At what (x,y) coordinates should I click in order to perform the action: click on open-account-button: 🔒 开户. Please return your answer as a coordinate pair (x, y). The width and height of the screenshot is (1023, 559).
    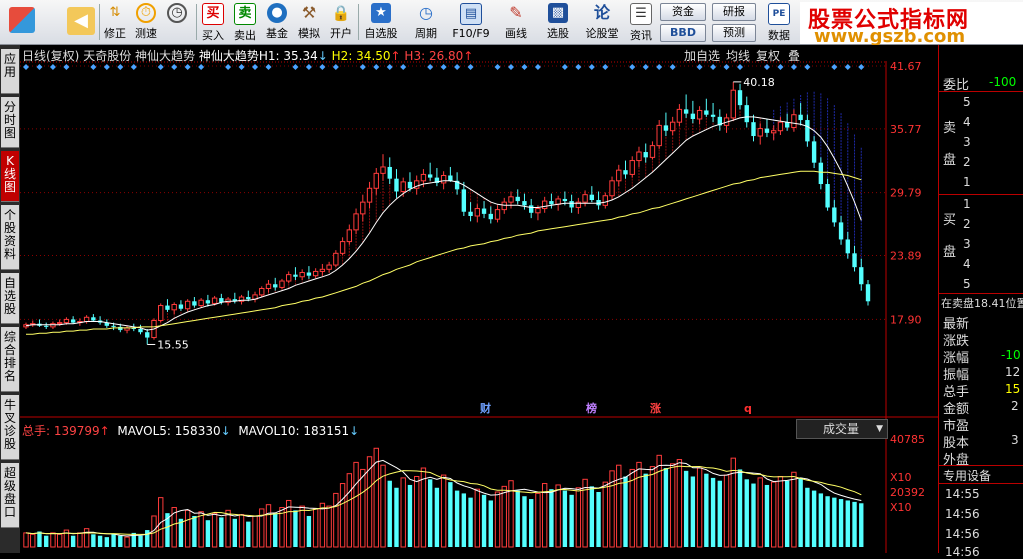
    Looking at the image, I should click on (341, 22).